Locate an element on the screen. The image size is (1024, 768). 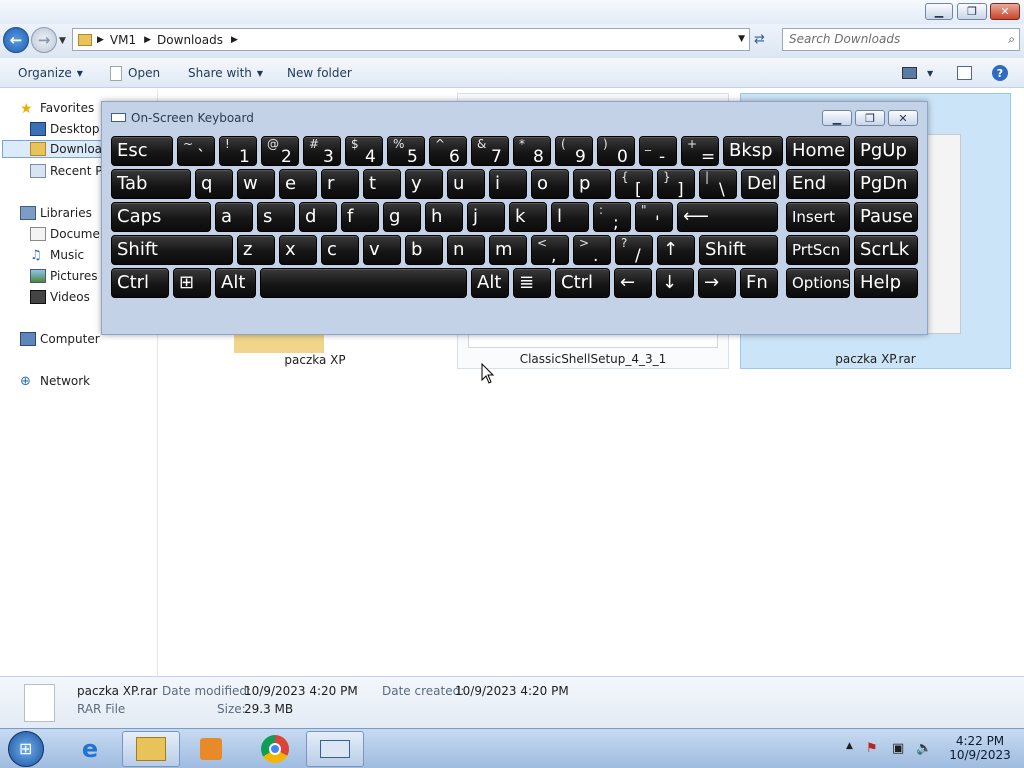
key-i: i is located at coordinates (508, 184).